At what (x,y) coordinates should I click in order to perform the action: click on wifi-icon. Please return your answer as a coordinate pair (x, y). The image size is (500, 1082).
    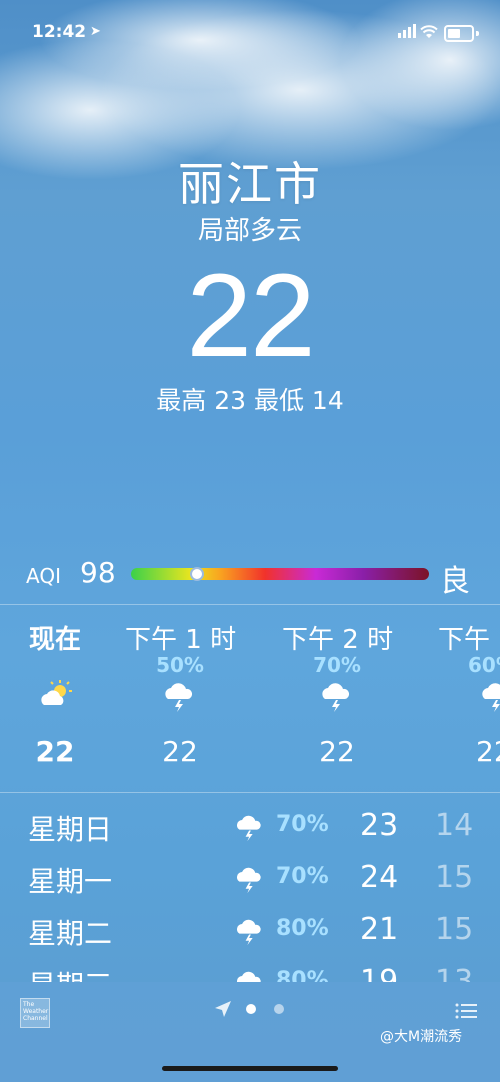
    Looking at the image, I should click on (429, 31).